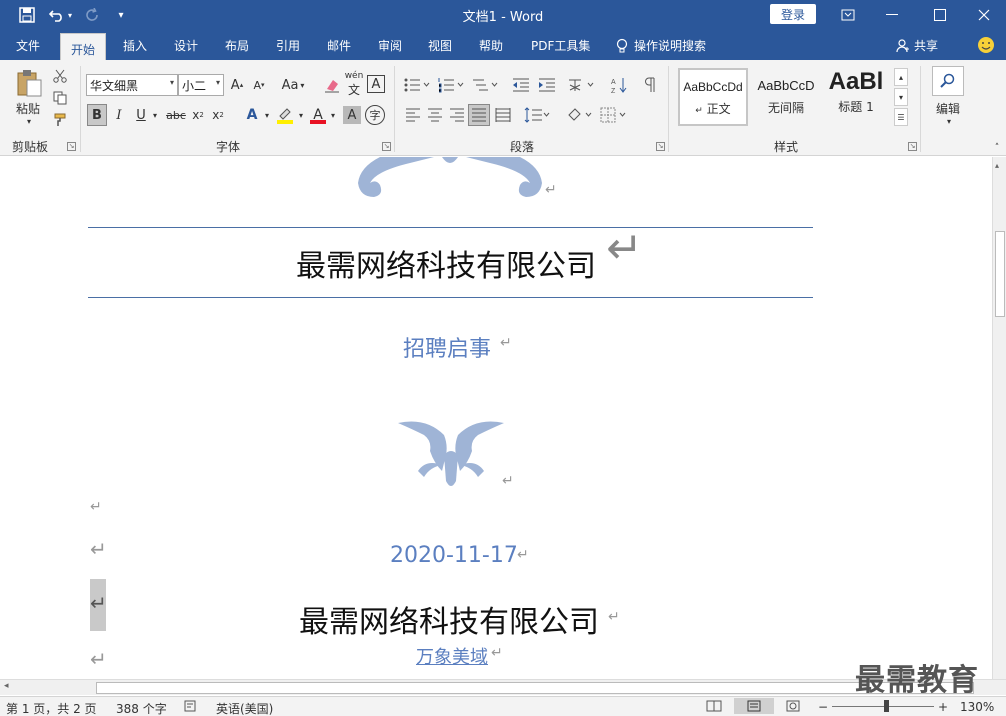 This screenshot has width=1006, height=716. I want to click on zoom-slider, so click(883, 706).